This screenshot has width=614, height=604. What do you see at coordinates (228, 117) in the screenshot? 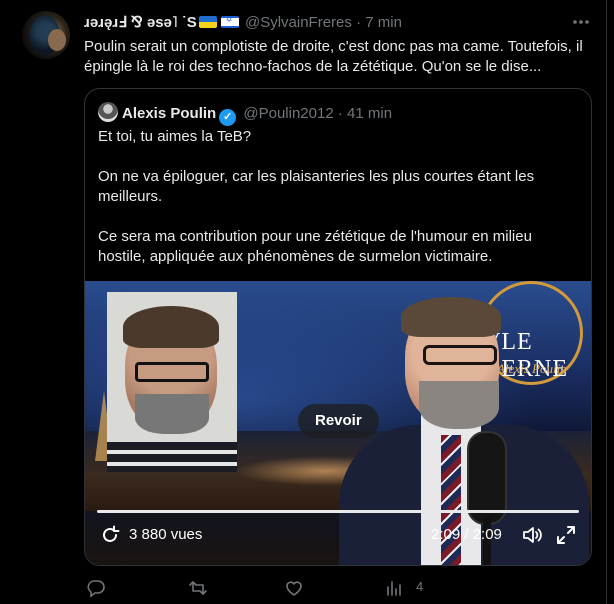
I see `verified-badge-icon: ✓` at bounding box center [228, 117].